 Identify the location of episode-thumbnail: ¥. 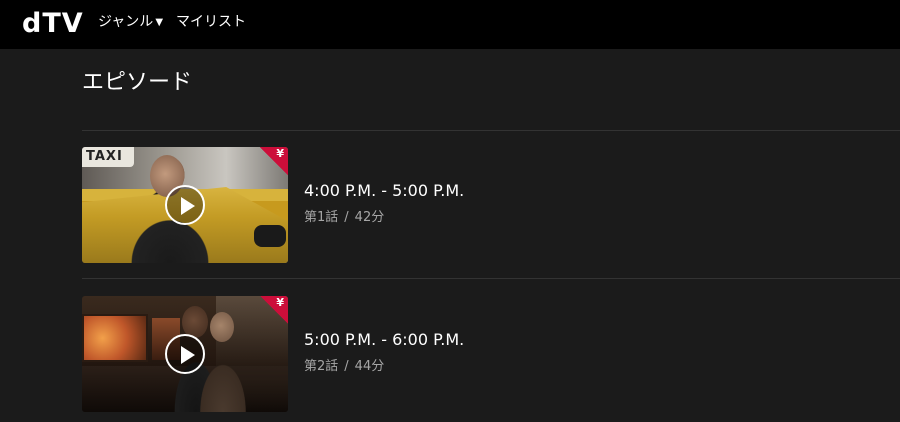
(185, 354).